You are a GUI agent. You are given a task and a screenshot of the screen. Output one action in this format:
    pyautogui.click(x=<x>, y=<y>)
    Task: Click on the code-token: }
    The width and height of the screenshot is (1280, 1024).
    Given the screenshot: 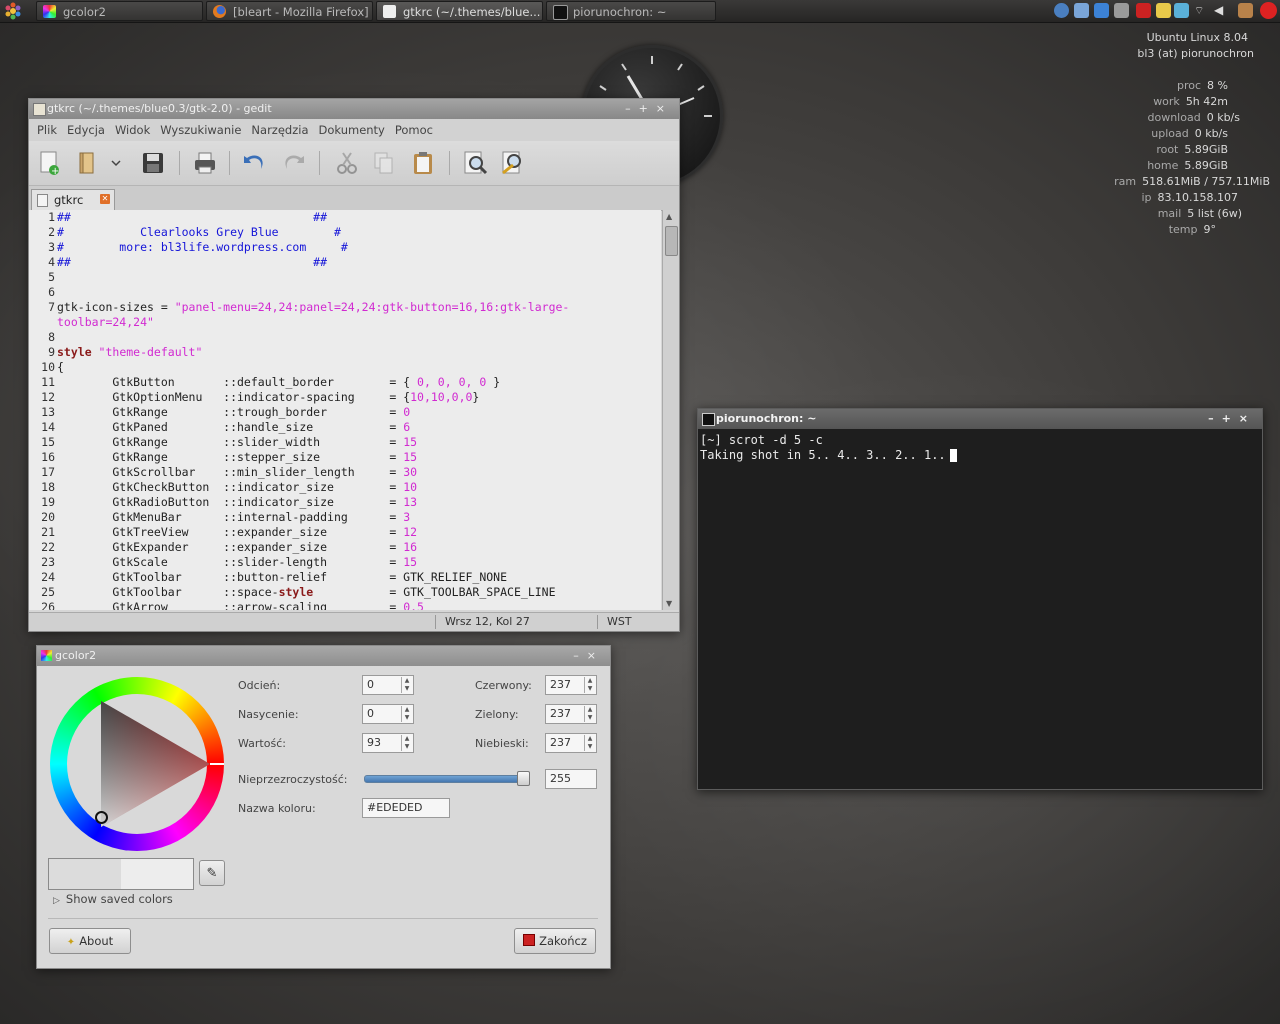 What is the action you would take?
    pyautogui.click(x=493, y=382)
    